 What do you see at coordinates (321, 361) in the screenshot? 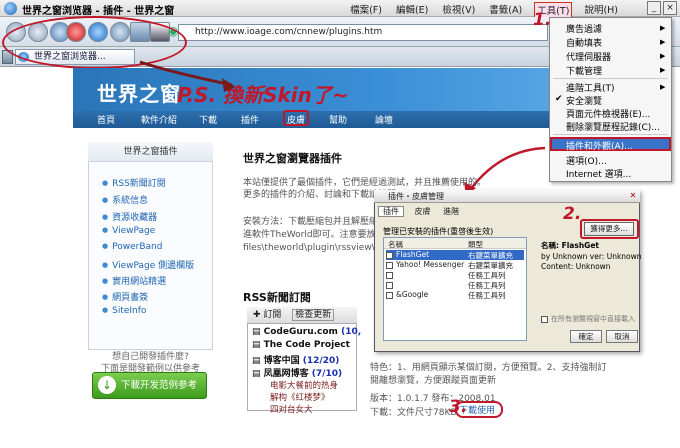
I see `rss-feed-count: (12/20)` at bounding box center [321, 361].